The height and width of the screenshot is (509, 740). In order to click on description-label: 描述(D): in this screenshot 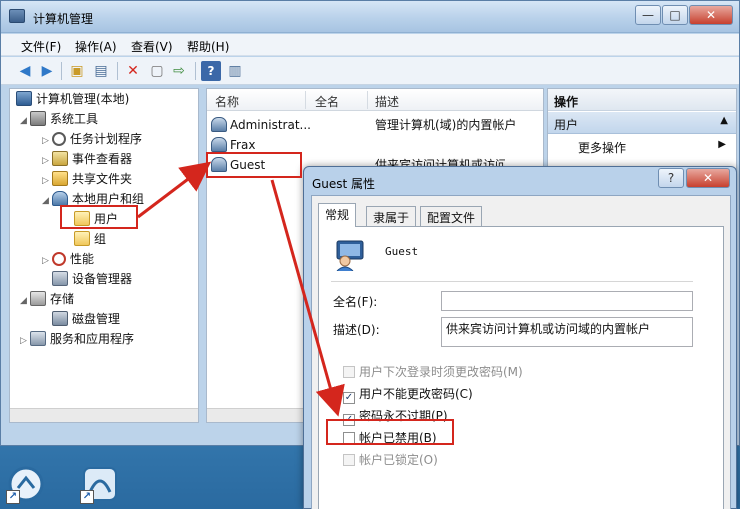, I will do `click(356, 330)`.